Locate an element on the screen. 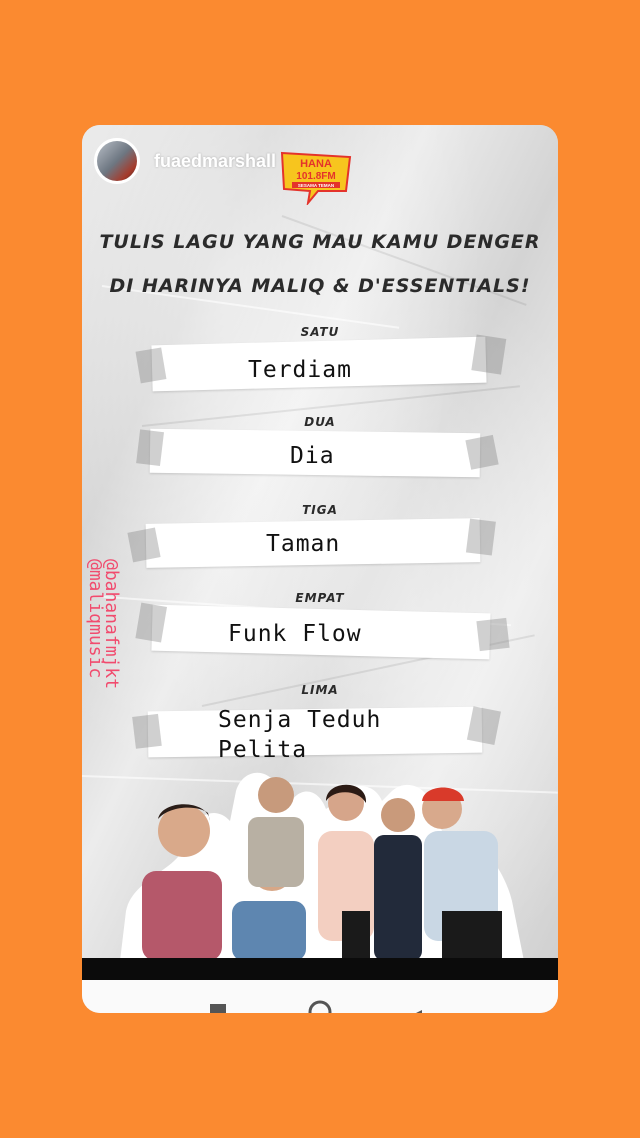  bahana-fm-logo: HANA 101.8FM SESAMA TEMAN is located at coordinates (316, 178).